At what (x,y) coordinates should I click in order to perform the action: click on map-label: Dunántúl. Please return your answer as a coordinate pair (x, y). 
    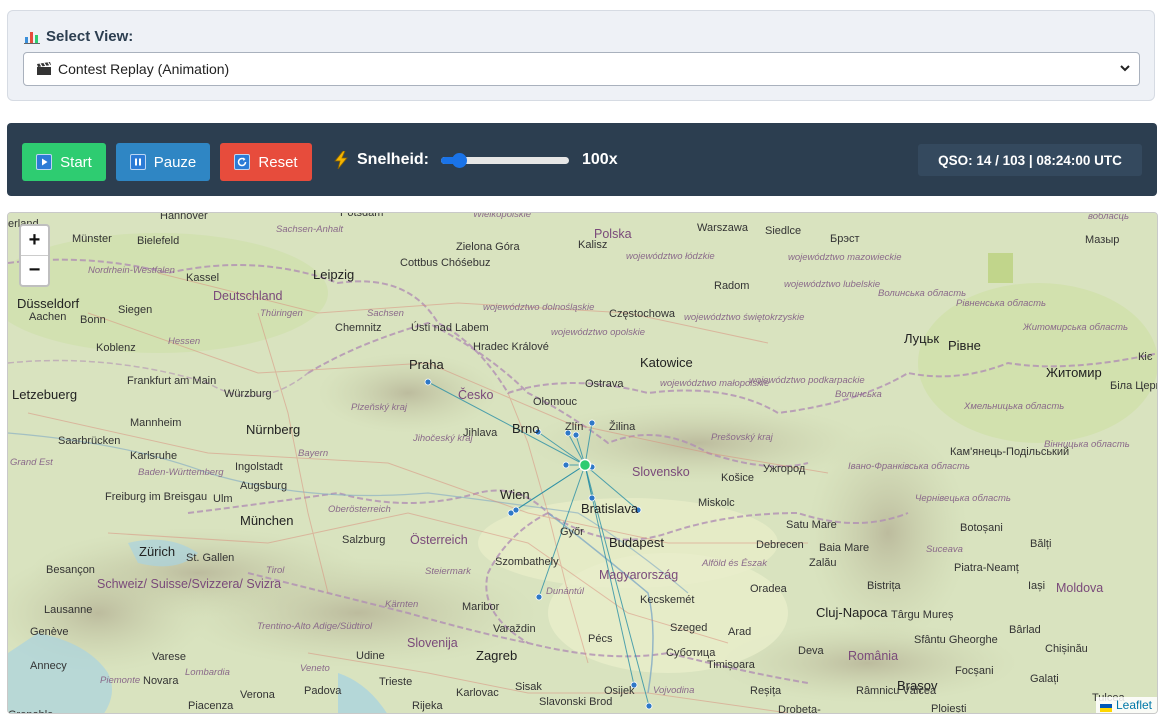
    Looking at the image, I should click on (565, 591).